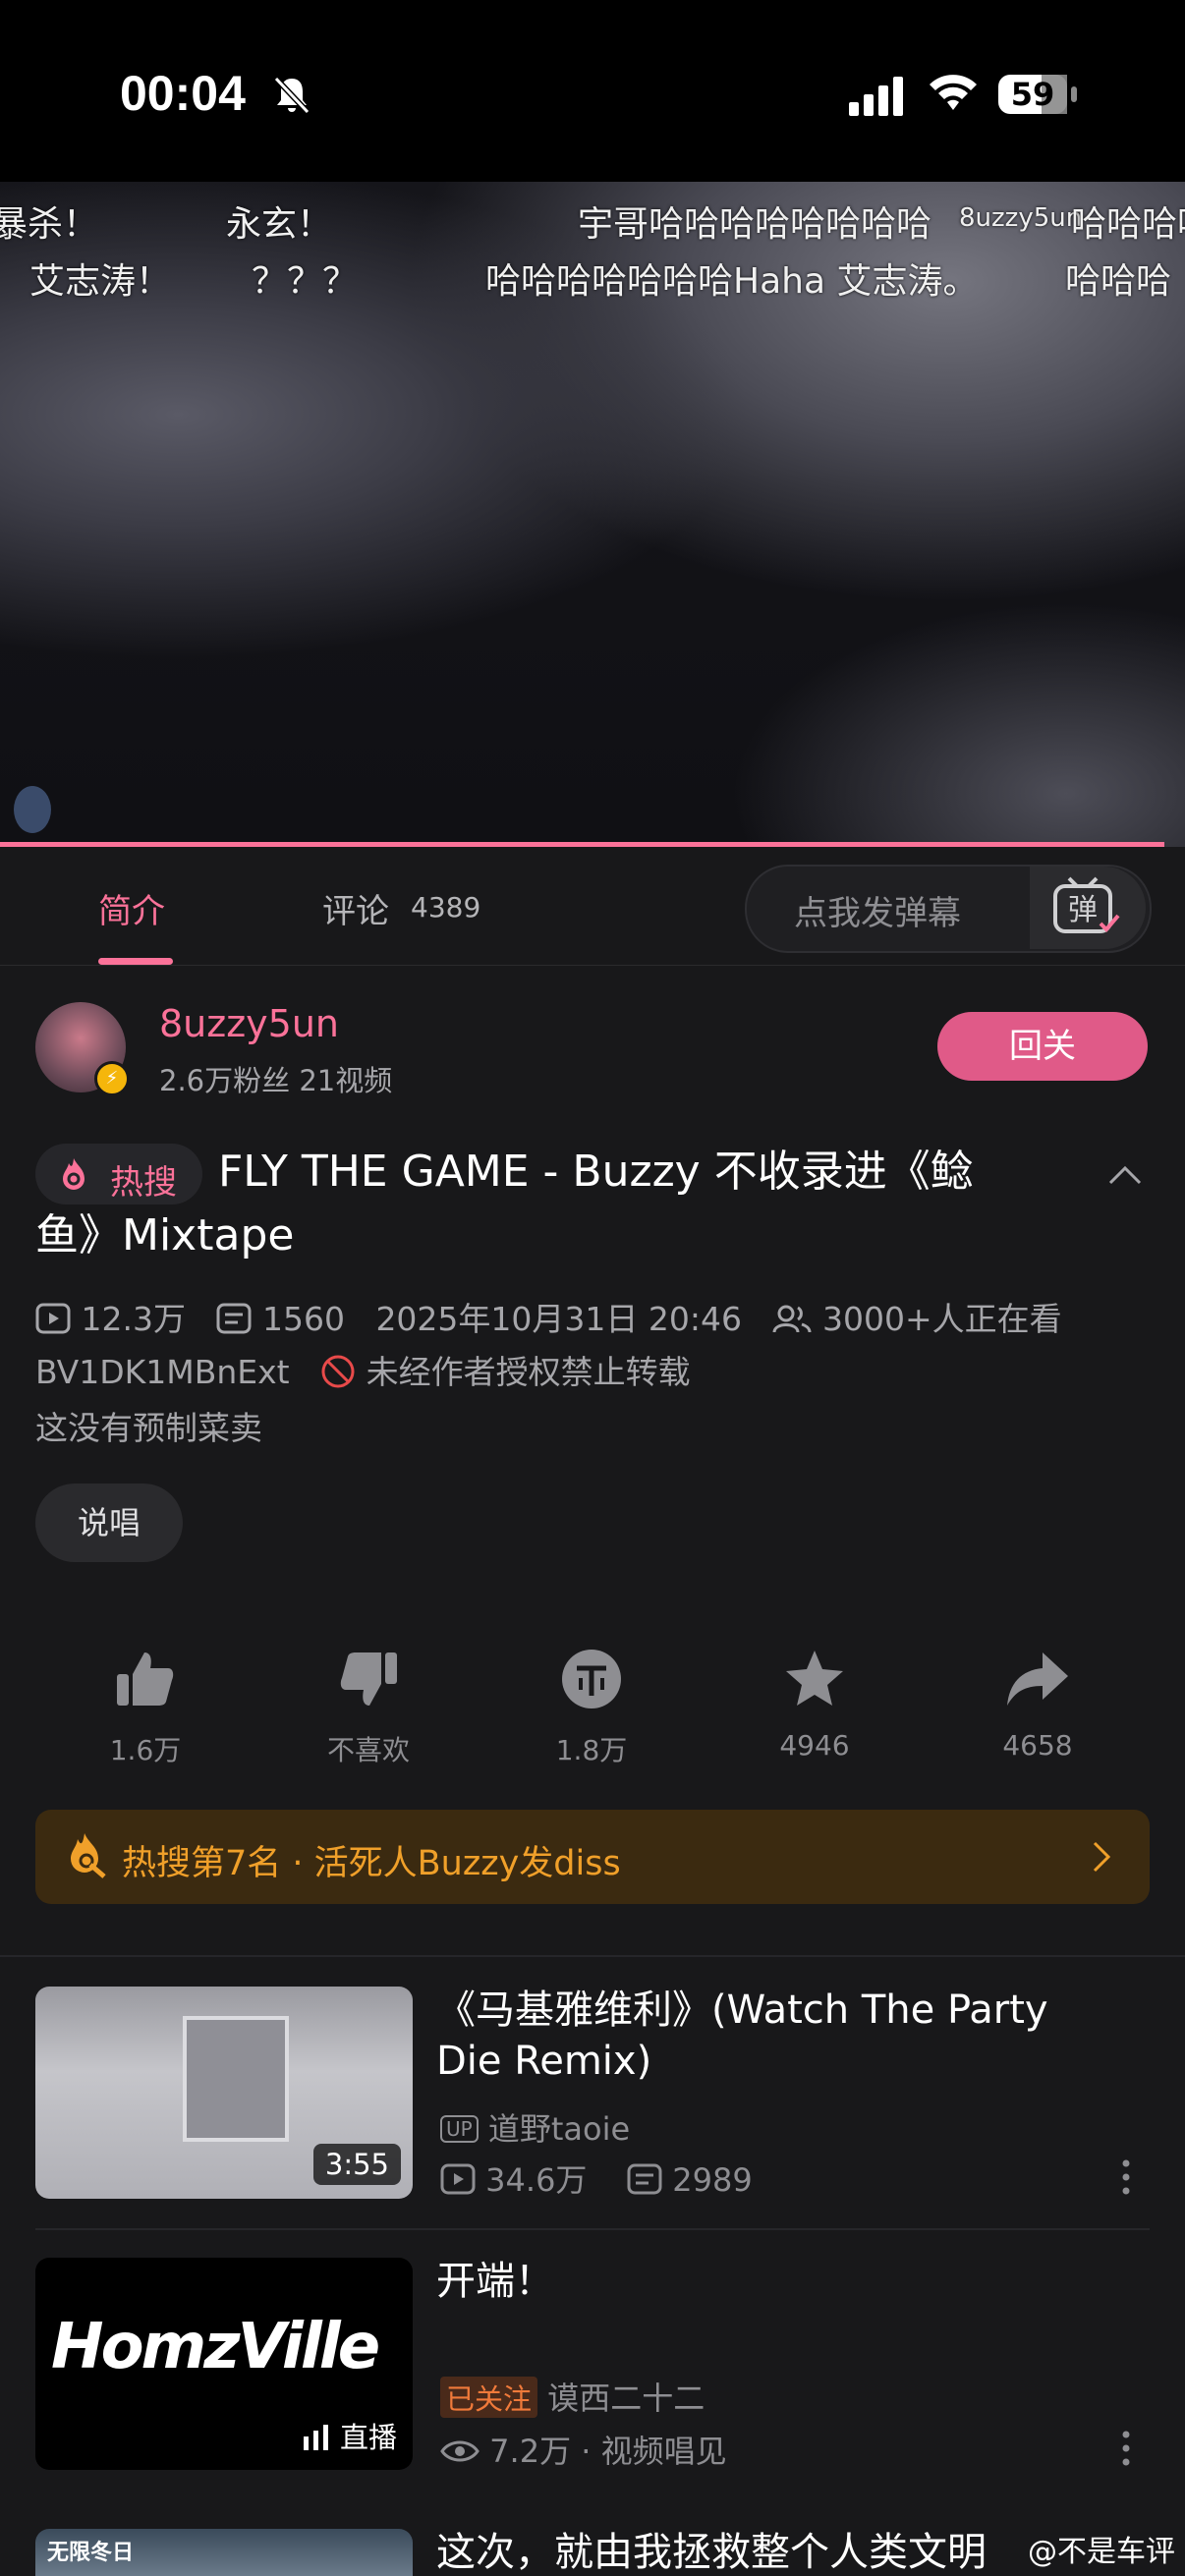 This screenshot has width=1185, height=2576. I want to click on follow-back-button: 回关, so click(1042, 1046).